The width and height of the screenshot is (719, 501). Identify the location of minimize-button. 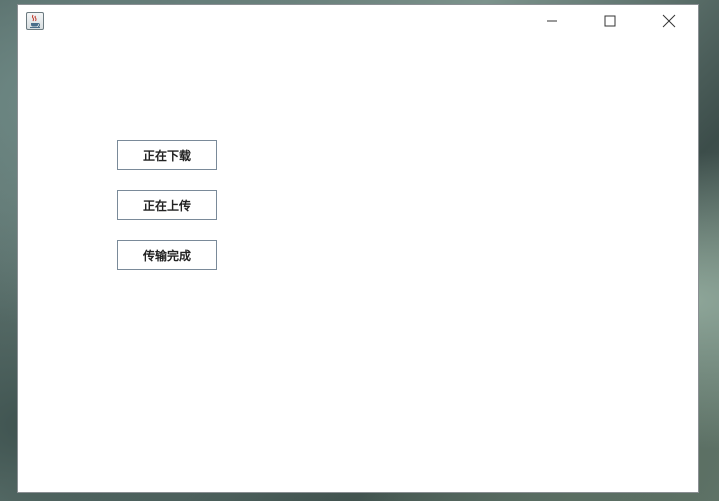
(552, 21).